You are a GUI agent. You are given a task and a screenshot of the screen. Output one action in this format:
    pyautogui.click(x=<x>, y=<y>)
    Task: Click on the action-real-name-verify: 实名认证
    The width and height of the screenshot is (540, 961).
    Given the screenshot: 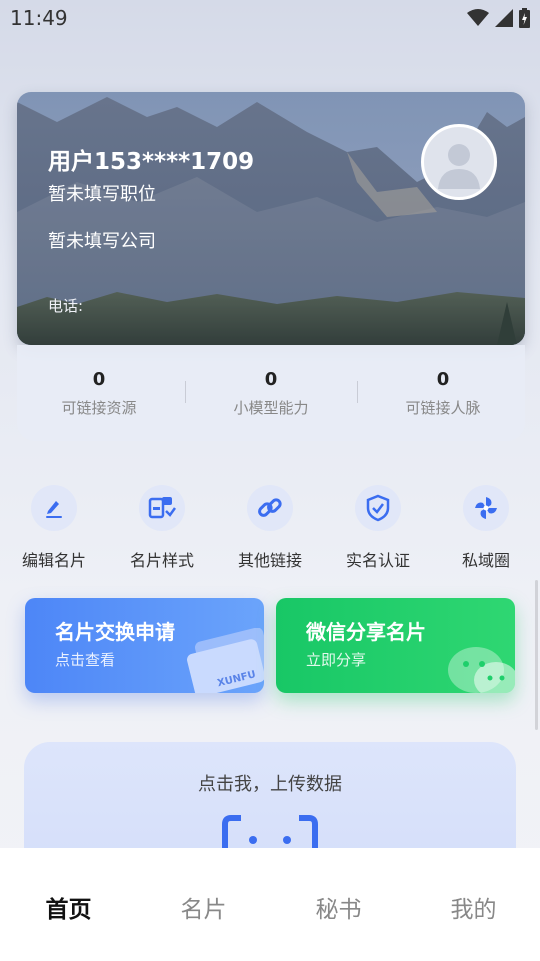 What is the action you would take?
    pyautogui.click(x=378, y=528)
    